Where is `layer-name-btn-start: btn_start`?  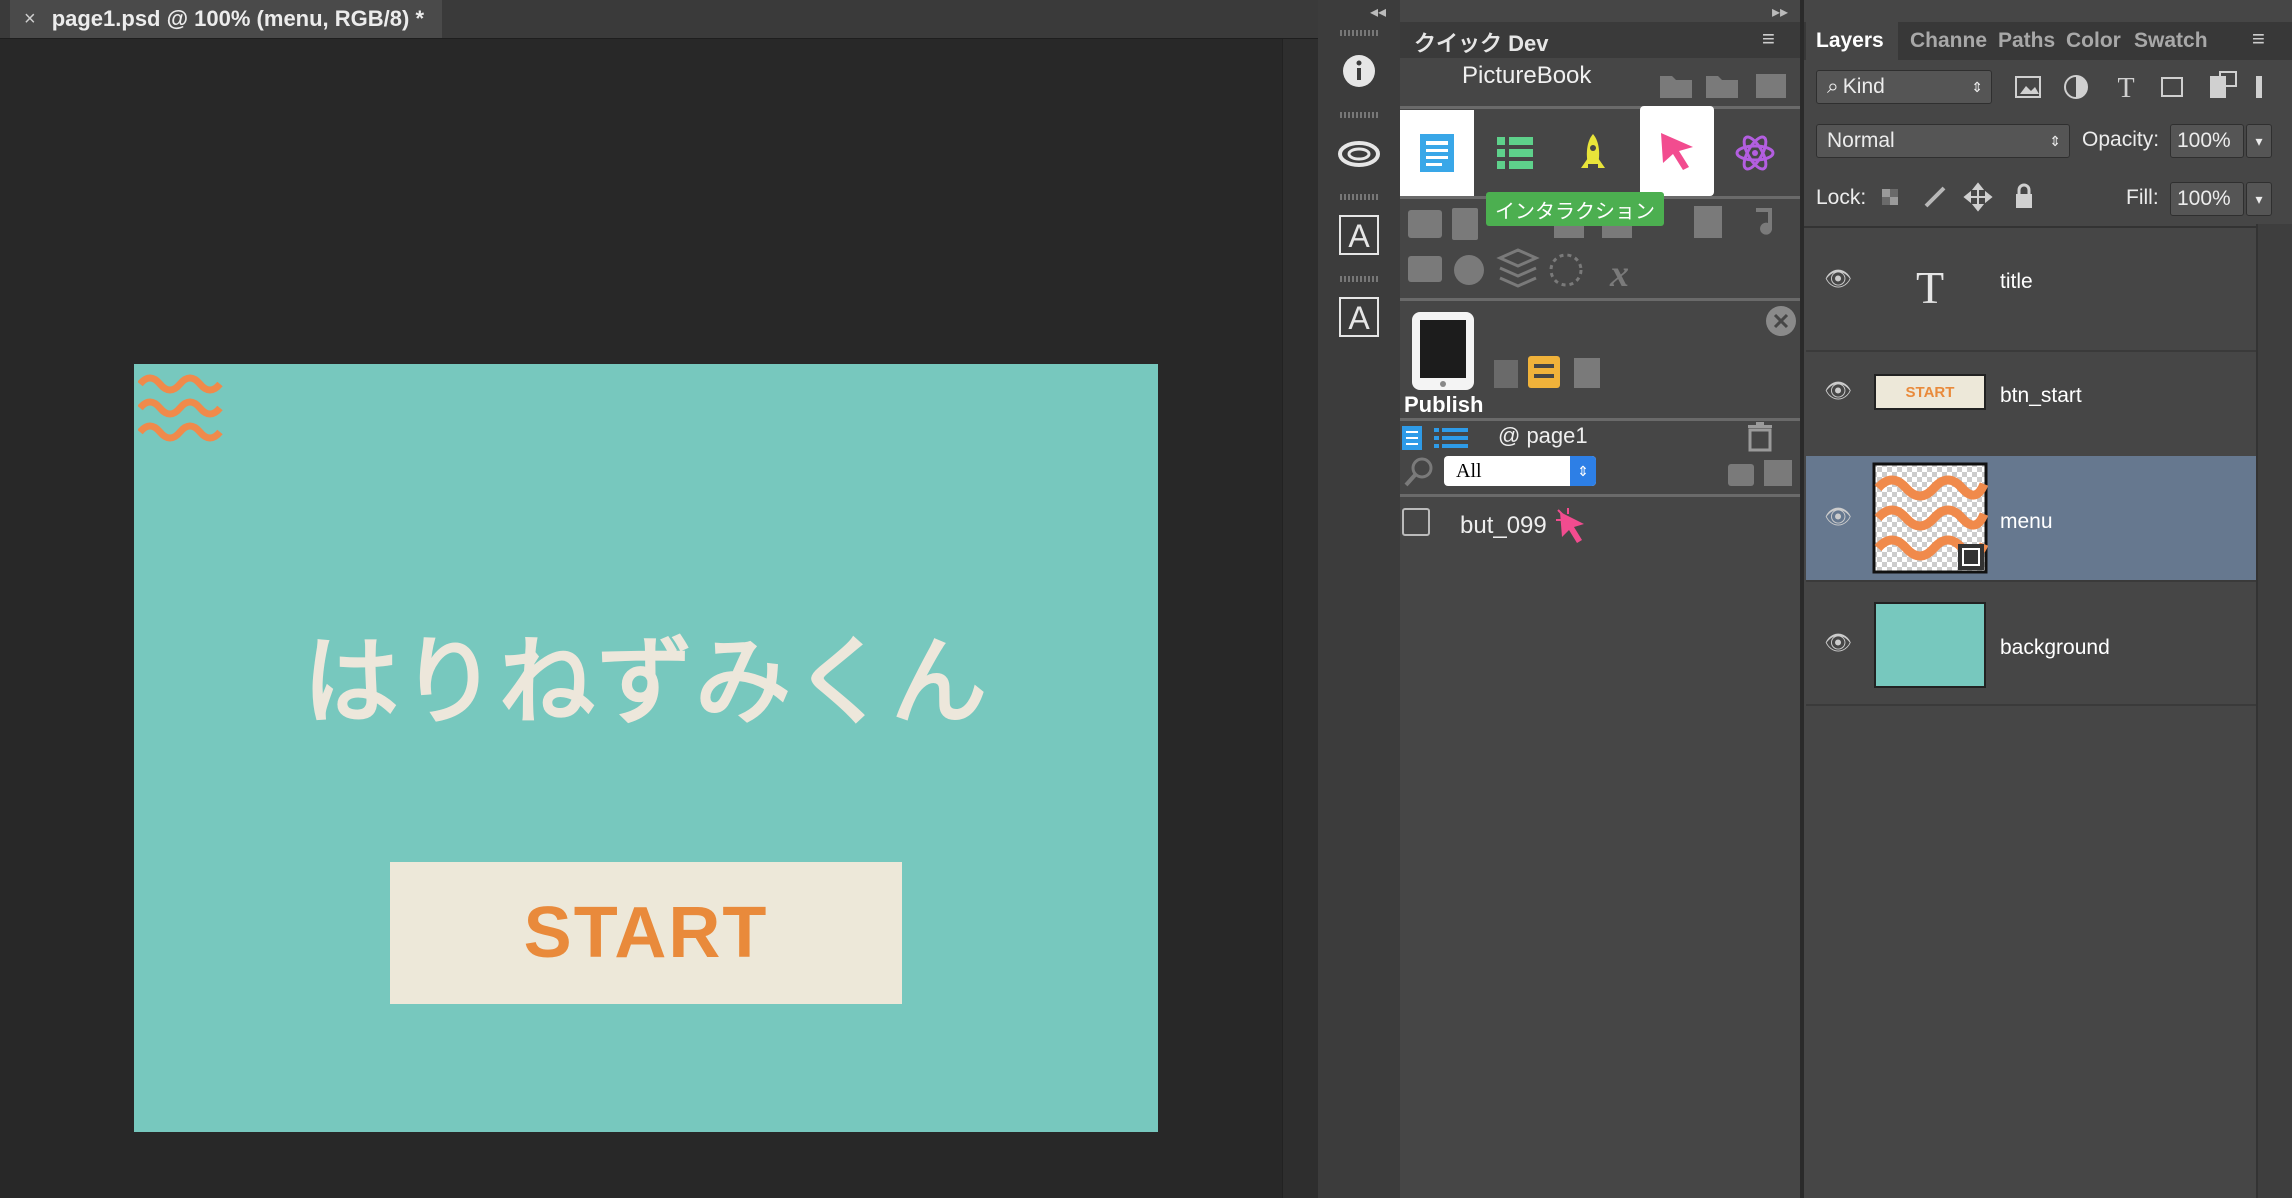
layer-name-btn-start: btn_start is located at coordinates (2041, 396).